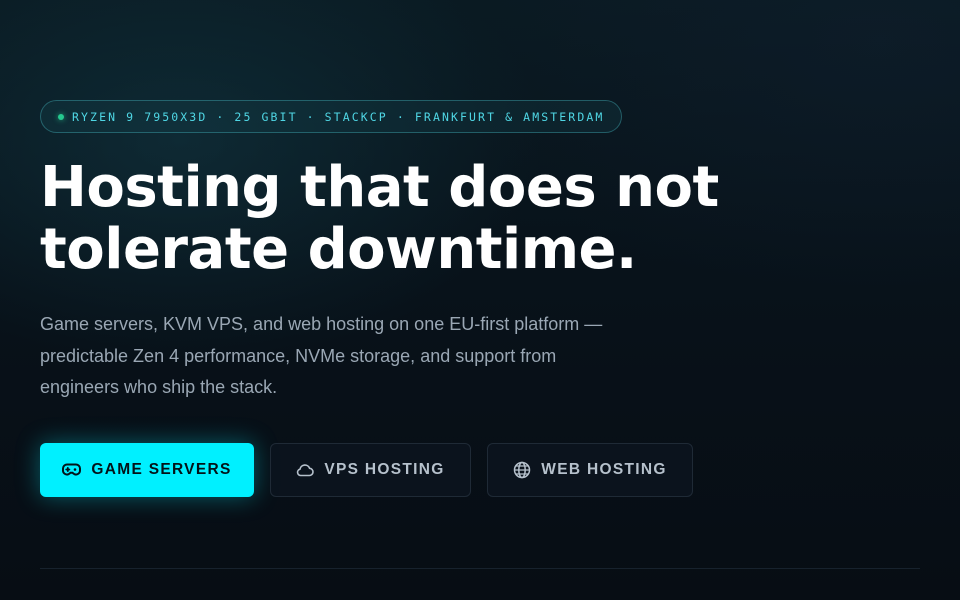 The width and height of the screenshot is (960, 600). Describe the element at coordinates (161, 469) in the screenshot. I see `game-servers-label: GAME SERVERS` at that location.